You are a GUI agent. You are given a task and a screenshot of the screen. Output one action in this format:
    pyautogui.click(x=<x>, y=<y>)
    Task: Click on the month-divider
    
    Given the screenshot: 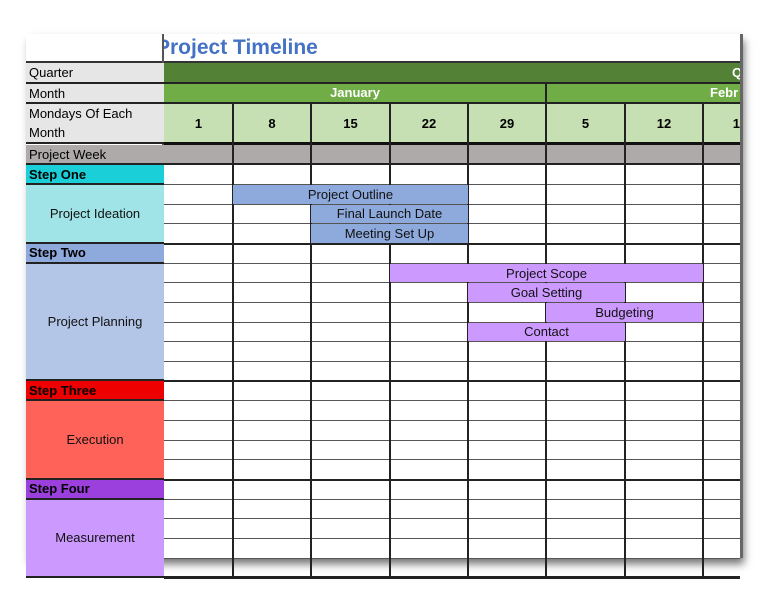 What is the action you would take?
    pyautogui.click(x=546, y=93)
    